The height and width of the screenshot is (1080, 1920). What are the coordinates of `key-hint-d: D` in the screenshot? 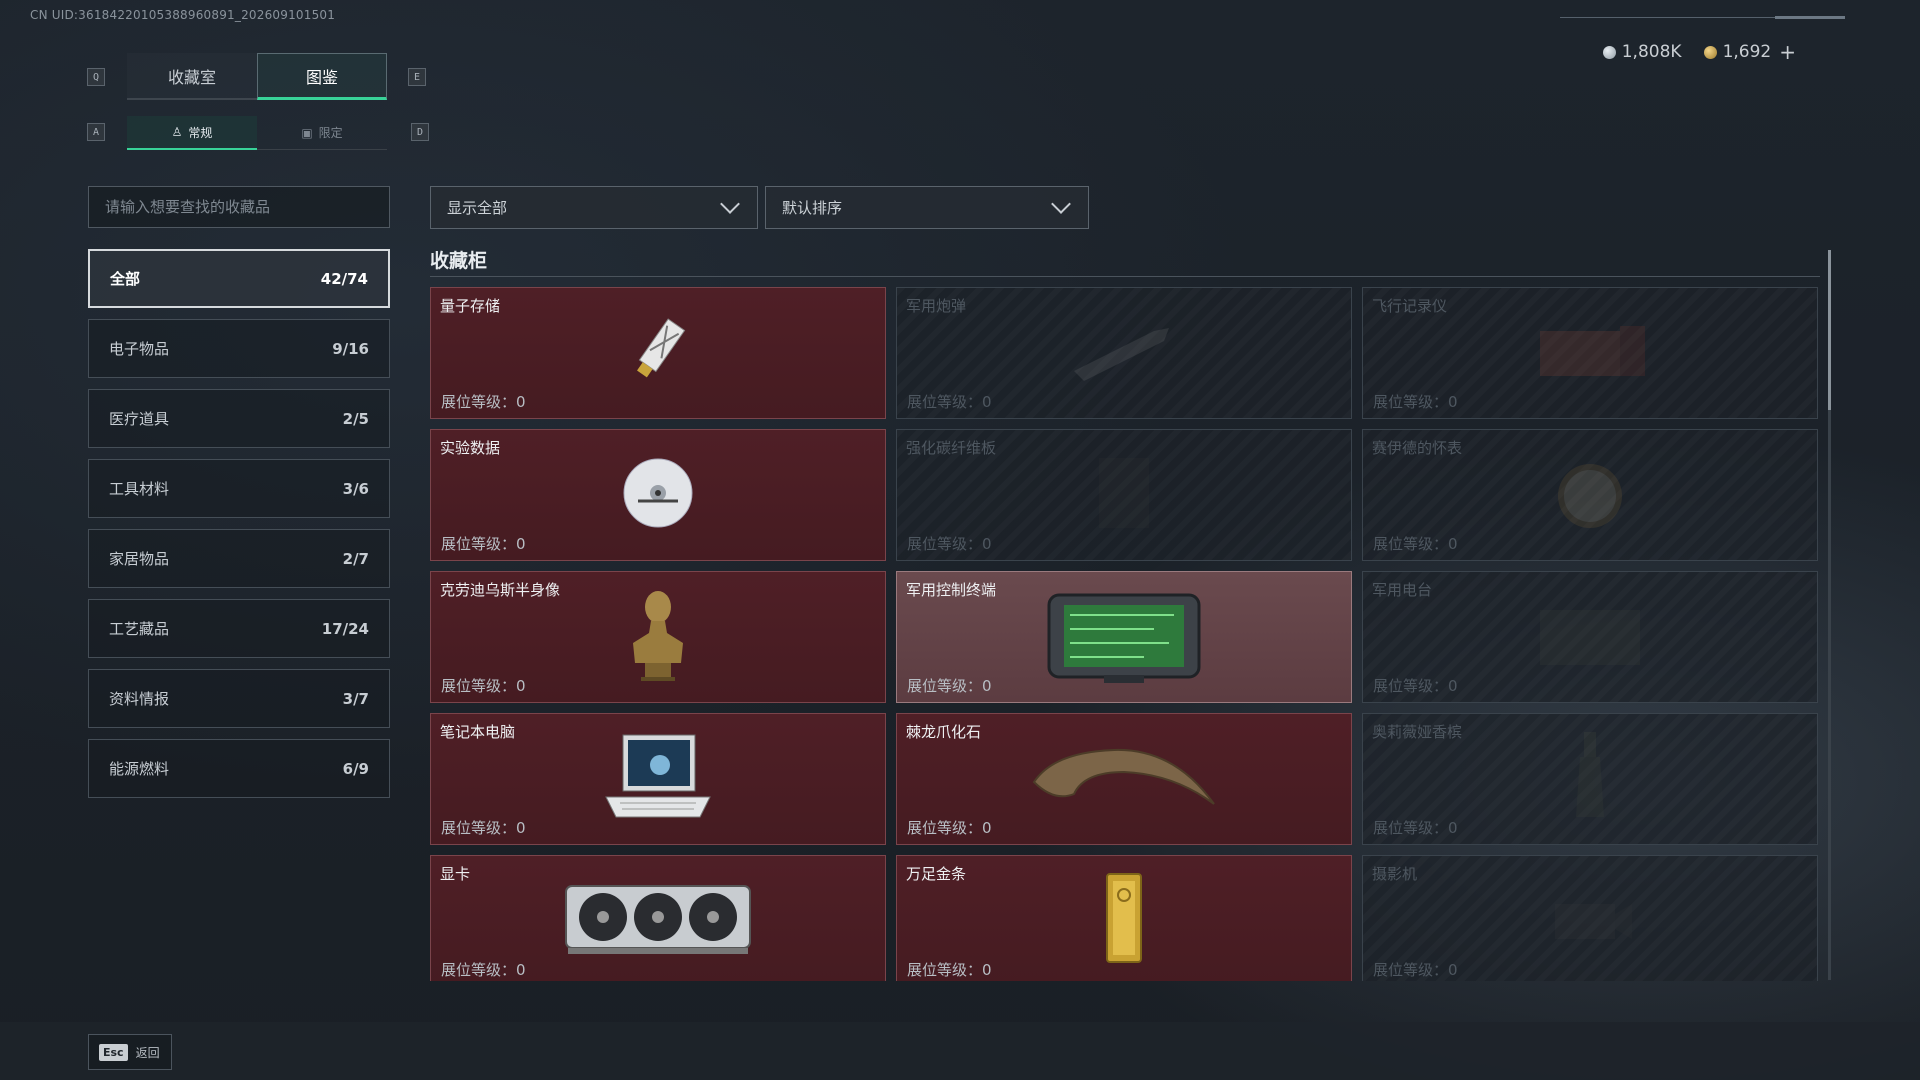 It's located at (420, 132).